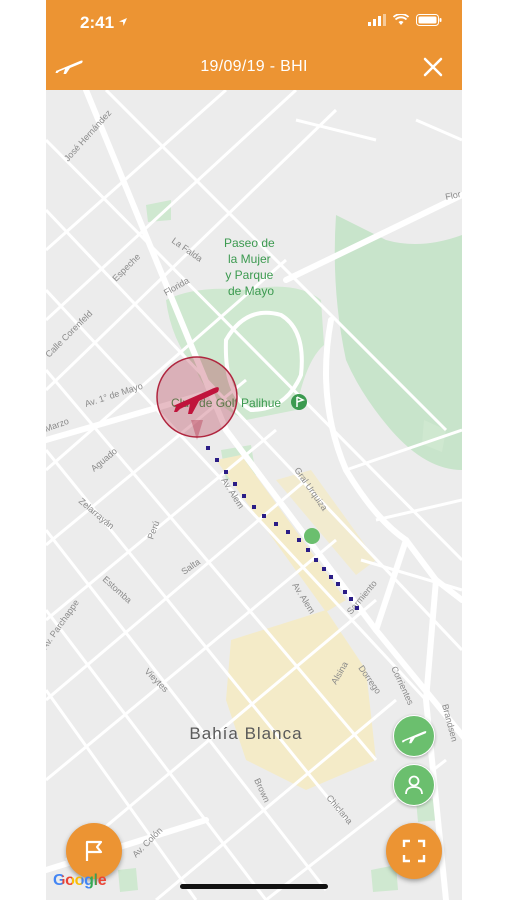 This screenshot has height=900, width=507. What do you see at coordinates (377, 20) in the screenshot?
I see `signal-bars-icon` at bounding box center [377, 20].